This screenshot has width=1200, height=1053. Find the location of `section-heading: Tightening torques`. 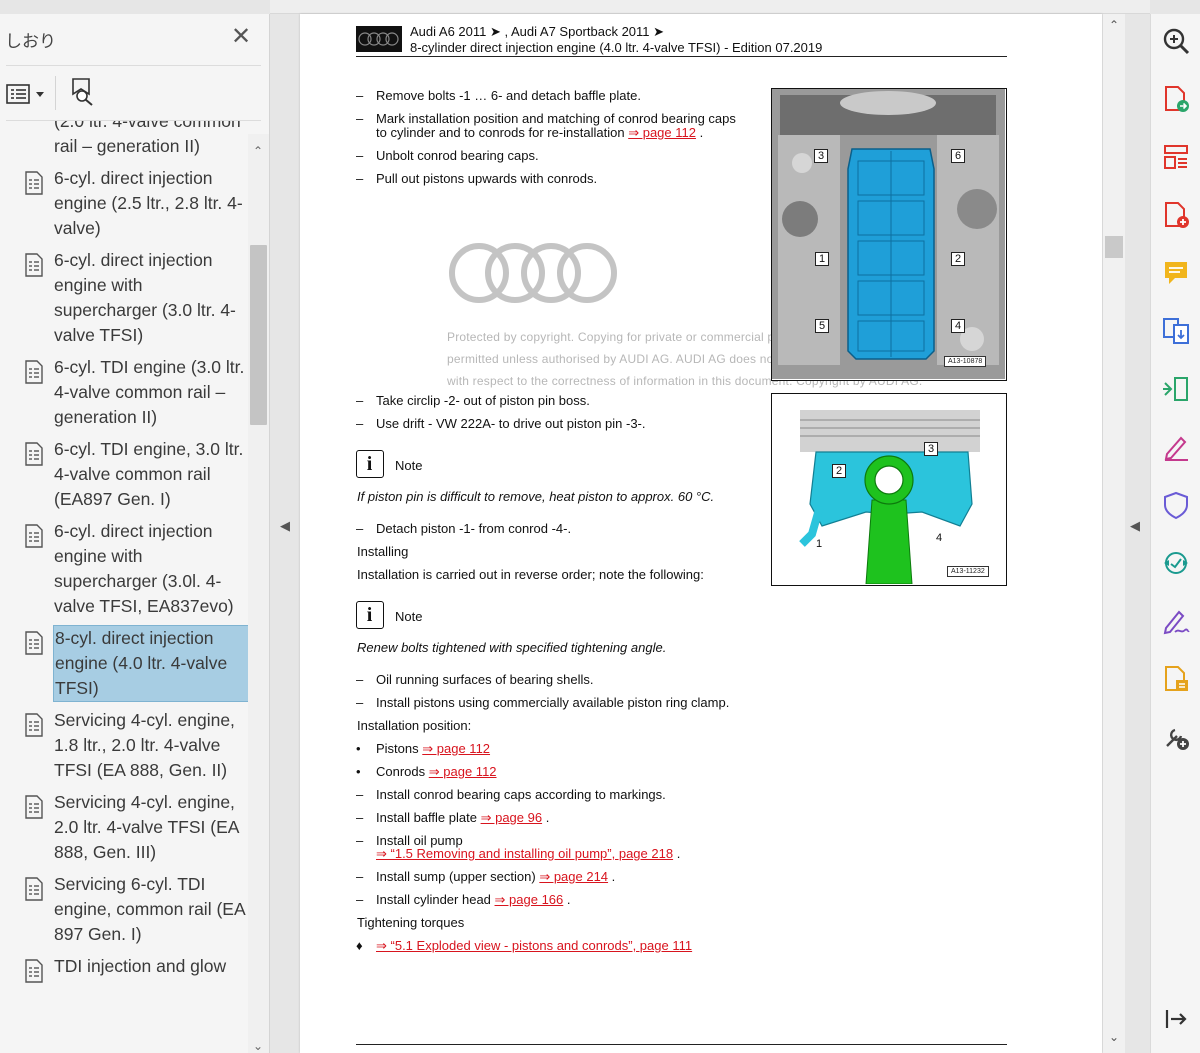

section-heading: Tightening torques is located at coordinates (411, 922).